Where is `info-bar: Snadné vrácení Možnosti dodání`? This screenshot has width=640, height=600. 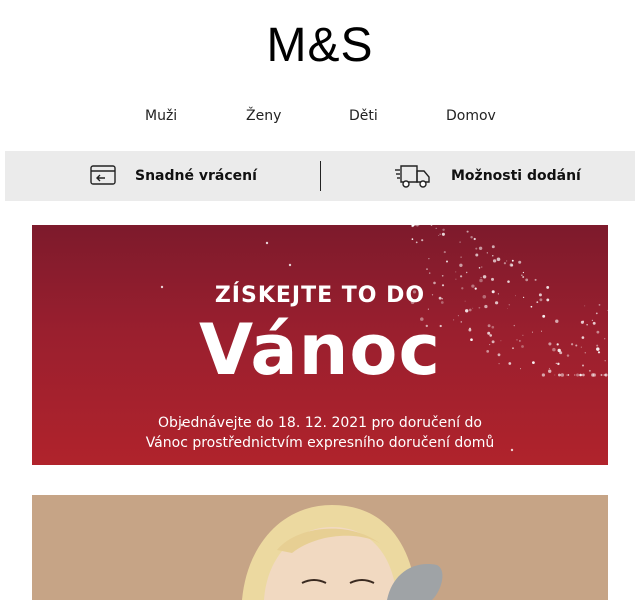 info-bar: Snadné vrácení Možnosti dodání is located at coordinates (320, 176).